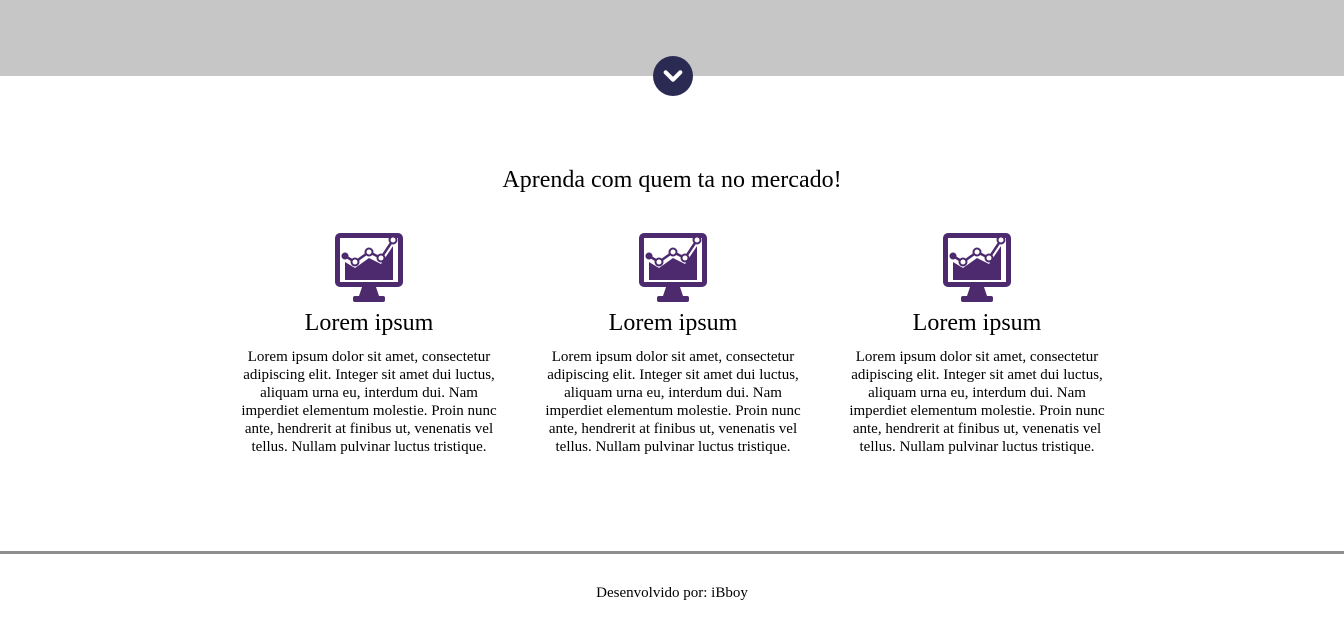 This screenshot has height=620, width=1344. I want to click on footer-credit: Desenvolvido por: iBboy, so click(672, 593).